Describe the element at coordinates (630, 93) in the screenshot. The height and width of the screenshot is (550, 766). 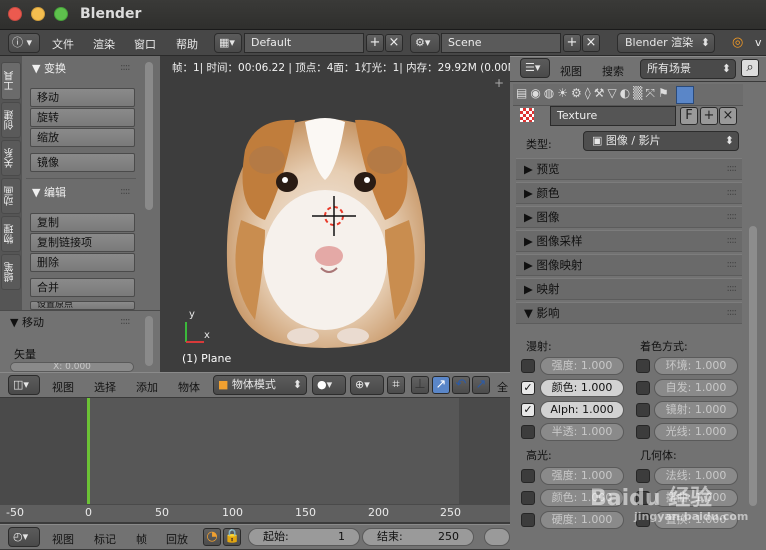
I see `context-icons: ▤◉◍☀⚙◊⚒▽◐▒⤧⚑` at that location.